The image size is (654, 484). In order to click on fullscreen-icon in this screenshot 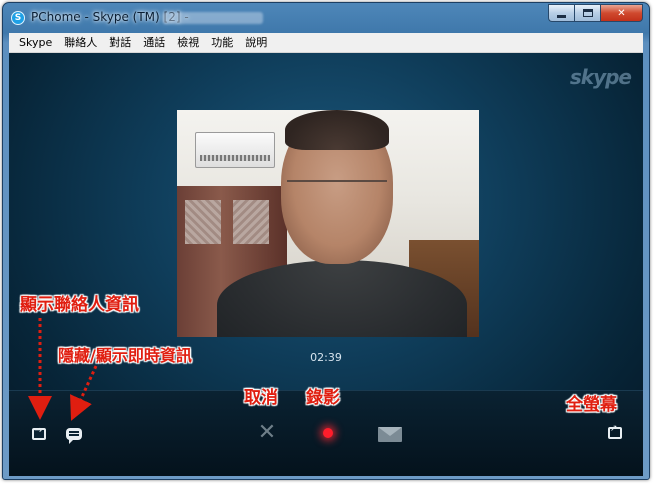, I will do `click(615, 431)`.